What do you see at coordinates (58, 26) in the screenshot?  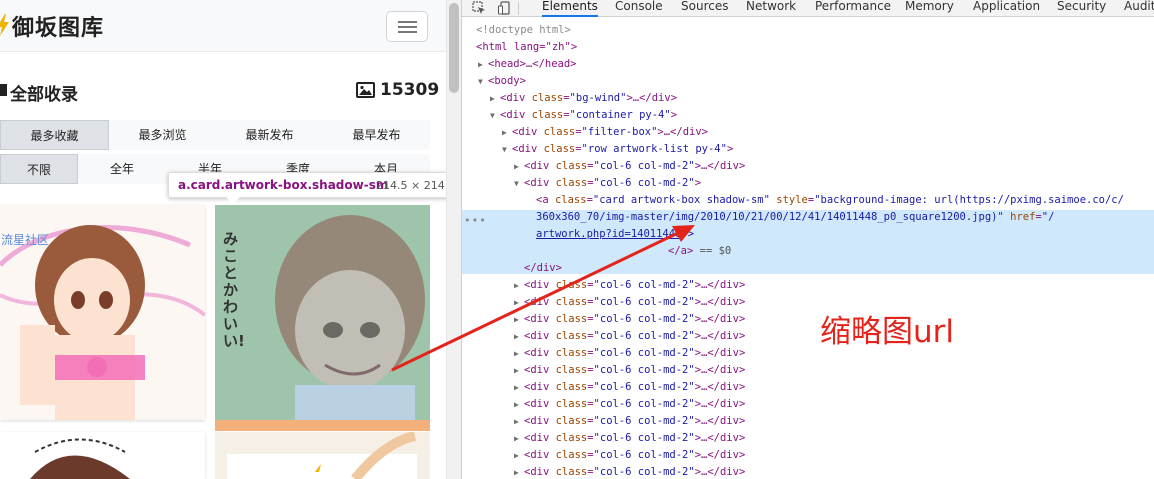 I see `site-title: 御坂图库` at bounding box center [58, 26].